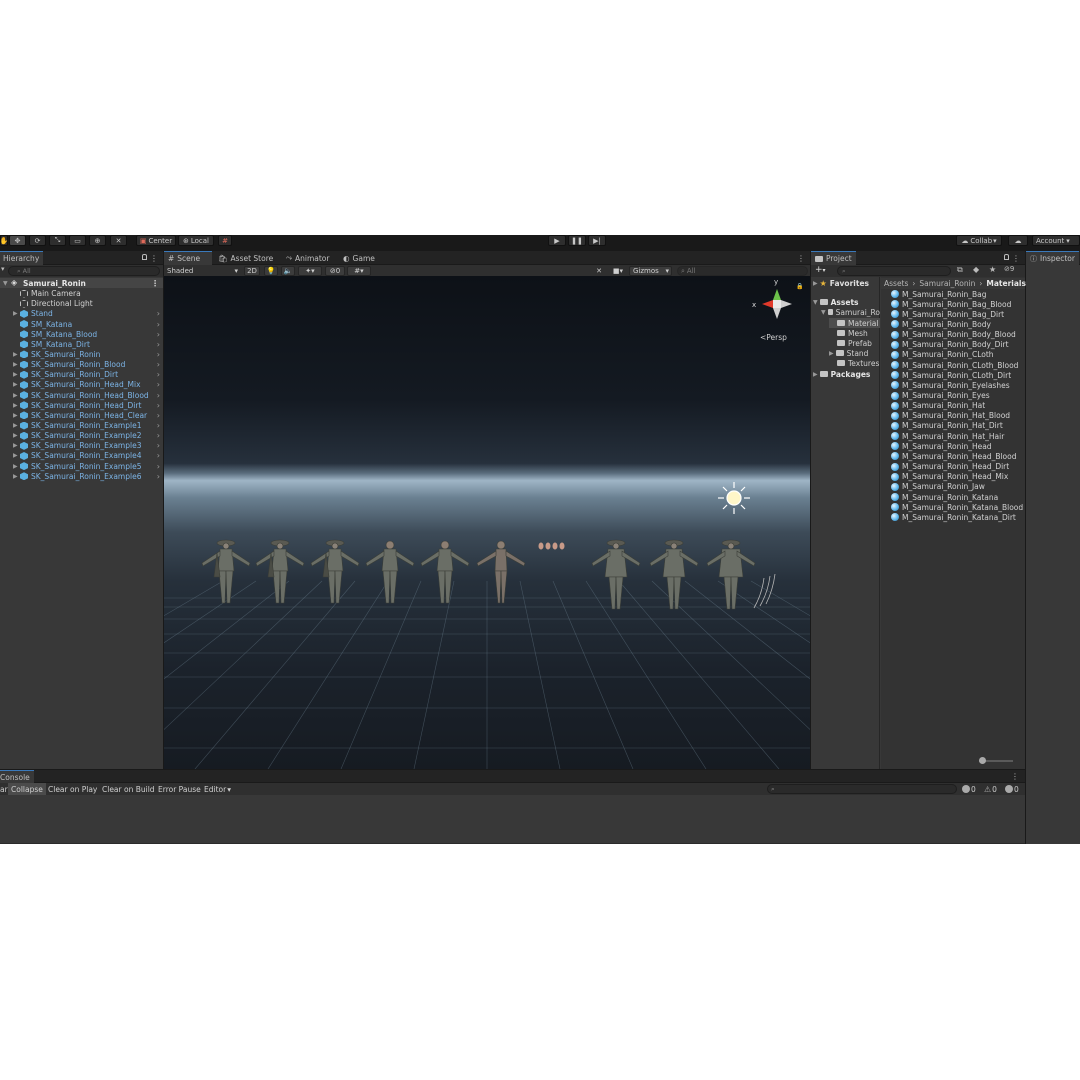 The width and height of the screenshot is (1080, 1080). Describe the element at coordinates (557, 240) in the screenshot. I see `play-button: ▶` at that location.